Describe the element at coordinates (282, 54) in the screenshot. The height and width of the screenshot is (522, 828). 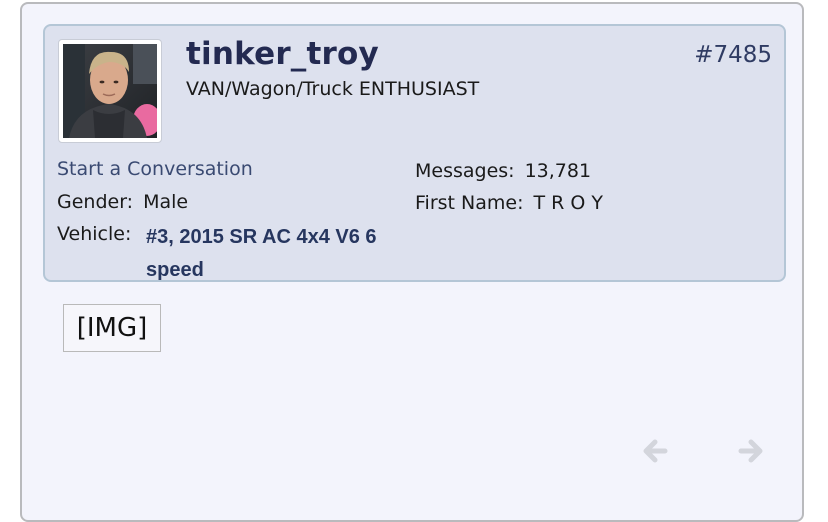
I see `username: tinker_troy` at that location.